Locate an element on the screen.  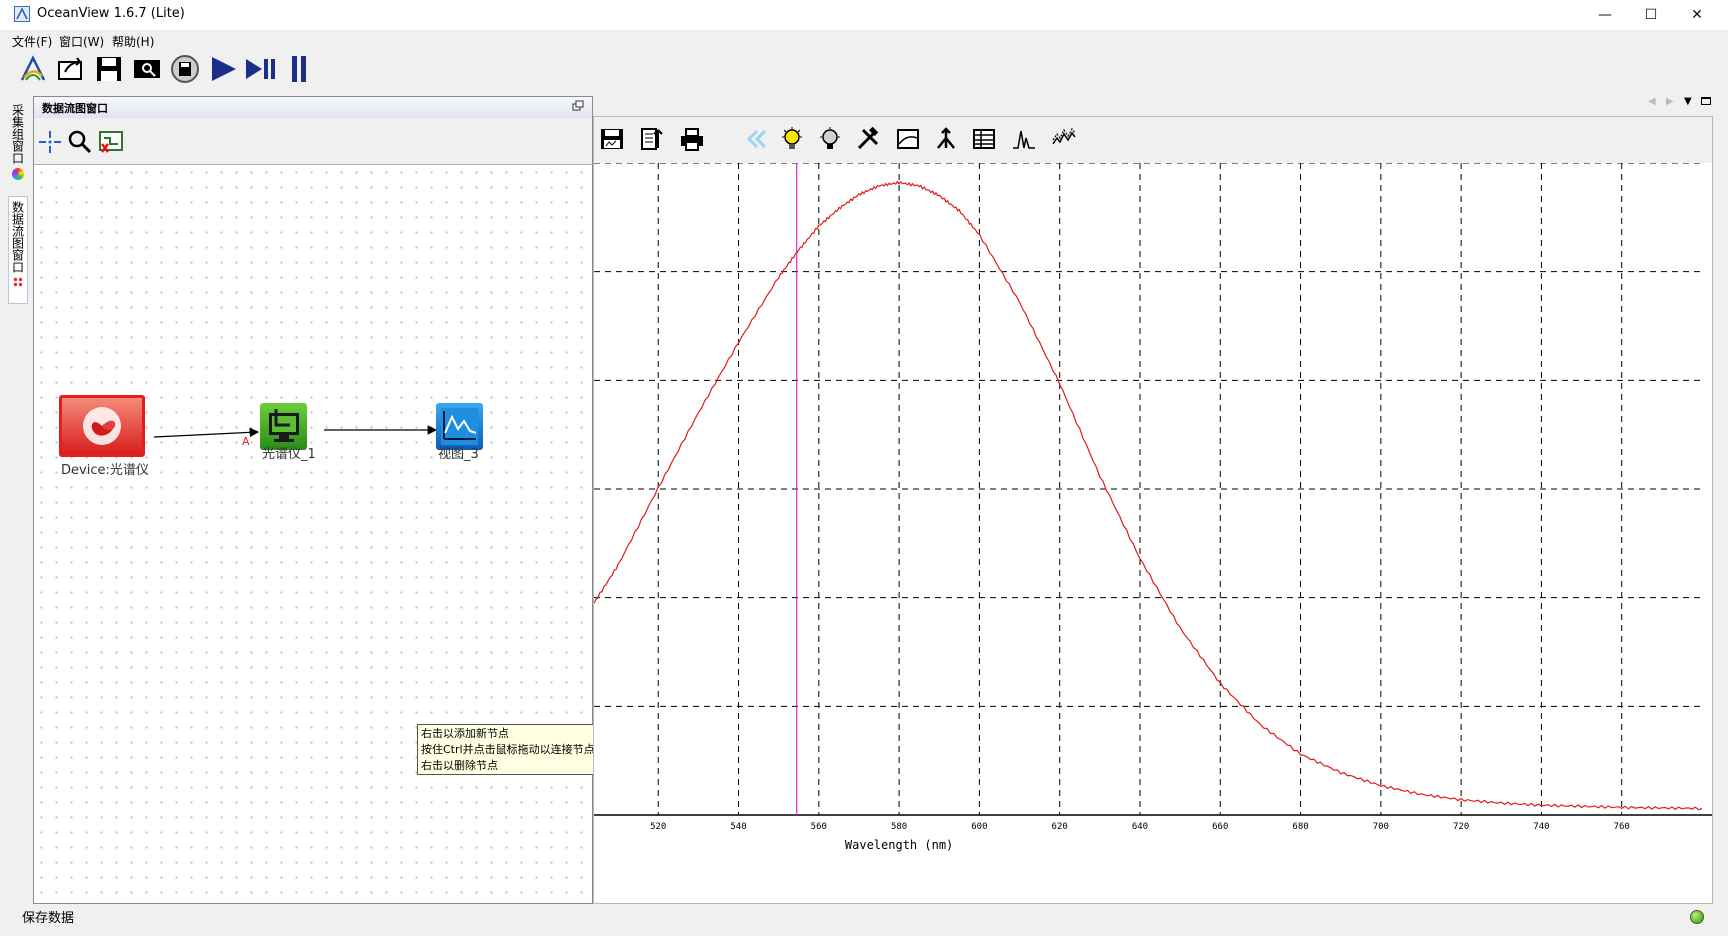
menu-window: 窗口(W) is located at coordinates (81, 41).